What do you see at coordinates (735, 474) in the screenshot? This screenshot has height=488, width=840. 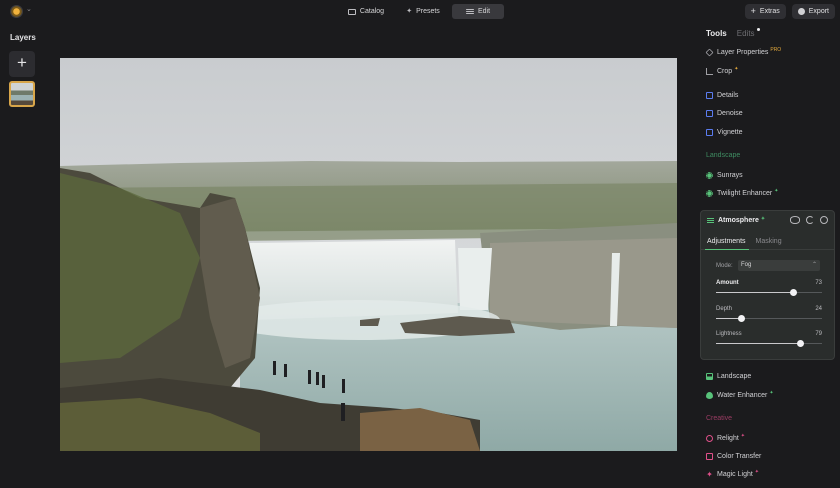 I see `tool-label: Magic Light` at bounding box center [735, 474].